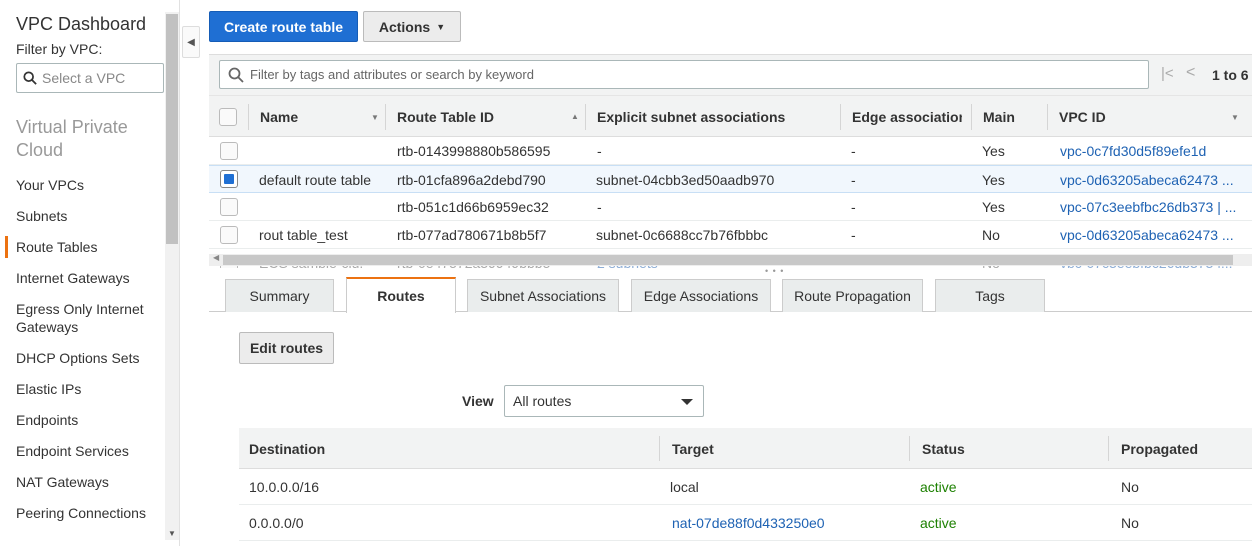 The width and height of the screenshot is (1252, 546). Describe the element at coordinates (172, 129) in the screenshot. I see `sidebar-scrollbar-thumb` at that location.